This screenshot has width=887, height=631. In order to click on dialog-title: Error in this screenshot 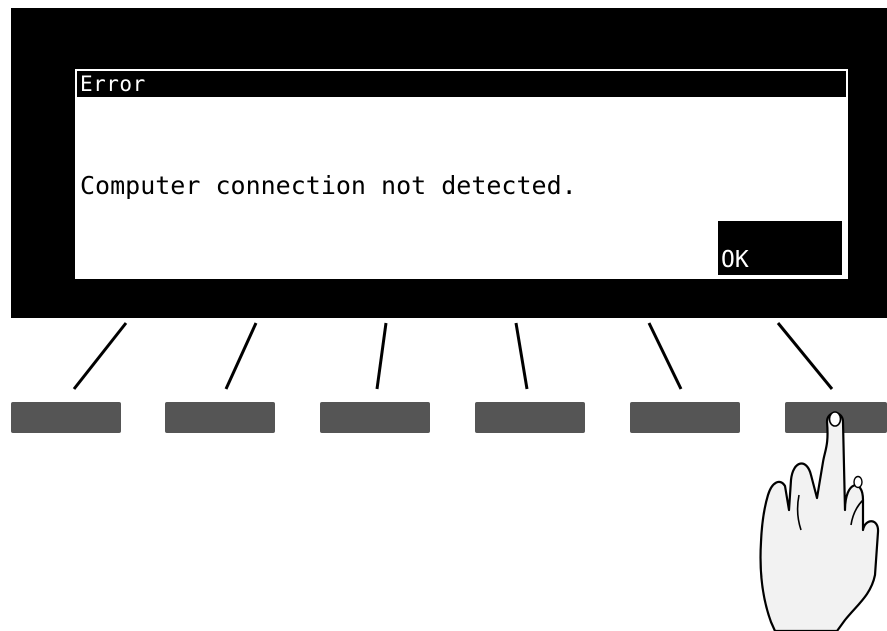, I will do `click(461, 84)`.